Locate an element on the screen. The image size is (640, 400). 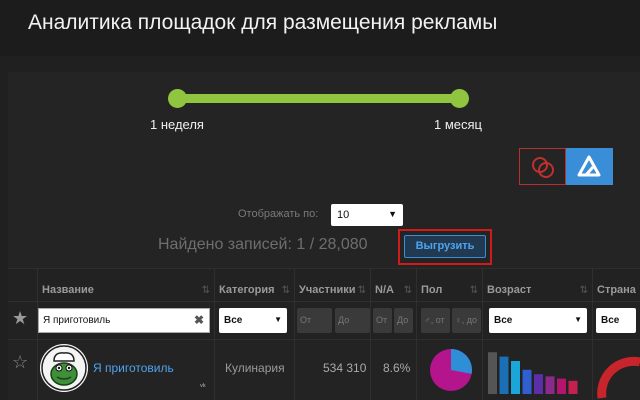
category-filter-value: Все is located at coordinates (233, 320).